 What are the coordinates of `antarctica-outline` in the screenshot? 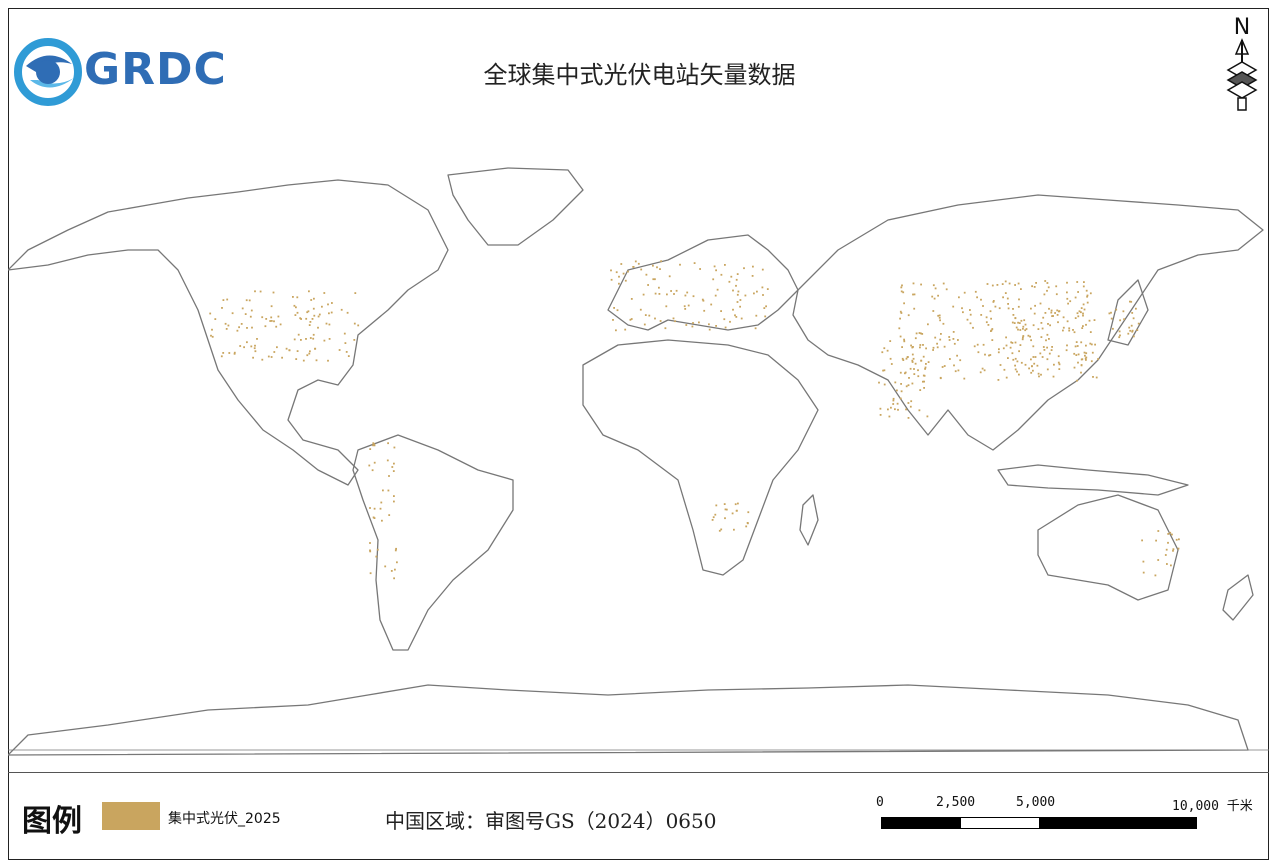 It's located at (628, 720).